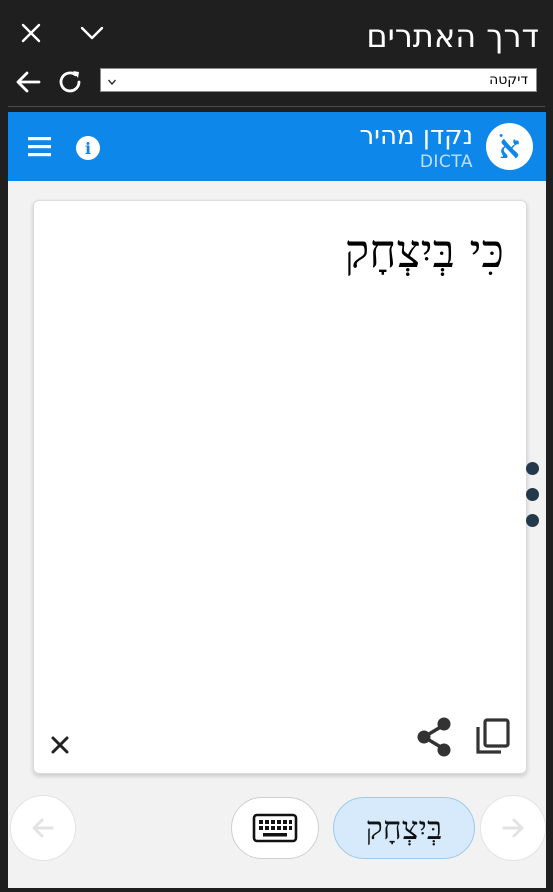 The width and height of the screenshot is (553, 892). What do you see at coordinates (446, 162) in the screenshot?
I see `app-subtitle: DICTA` at bounding box center [446, 162].